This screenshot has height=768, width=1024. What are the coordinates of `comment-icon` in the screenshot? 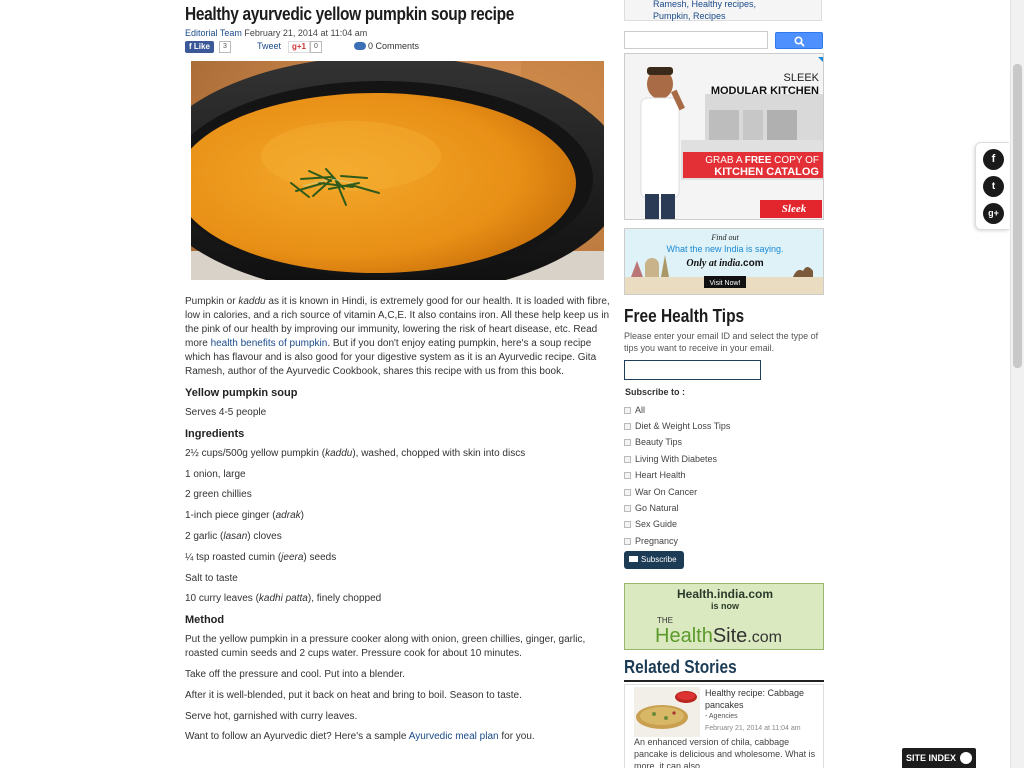 It's located at (360, 46).